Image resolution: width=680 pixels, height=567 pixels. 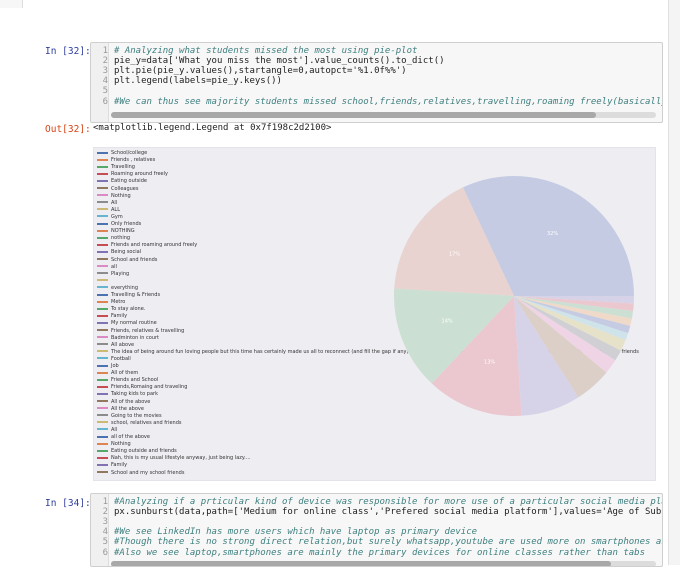 I want to click on code-line: 4 plt.legend(labels=pie_y.keys()), so click(x=188, y=81).